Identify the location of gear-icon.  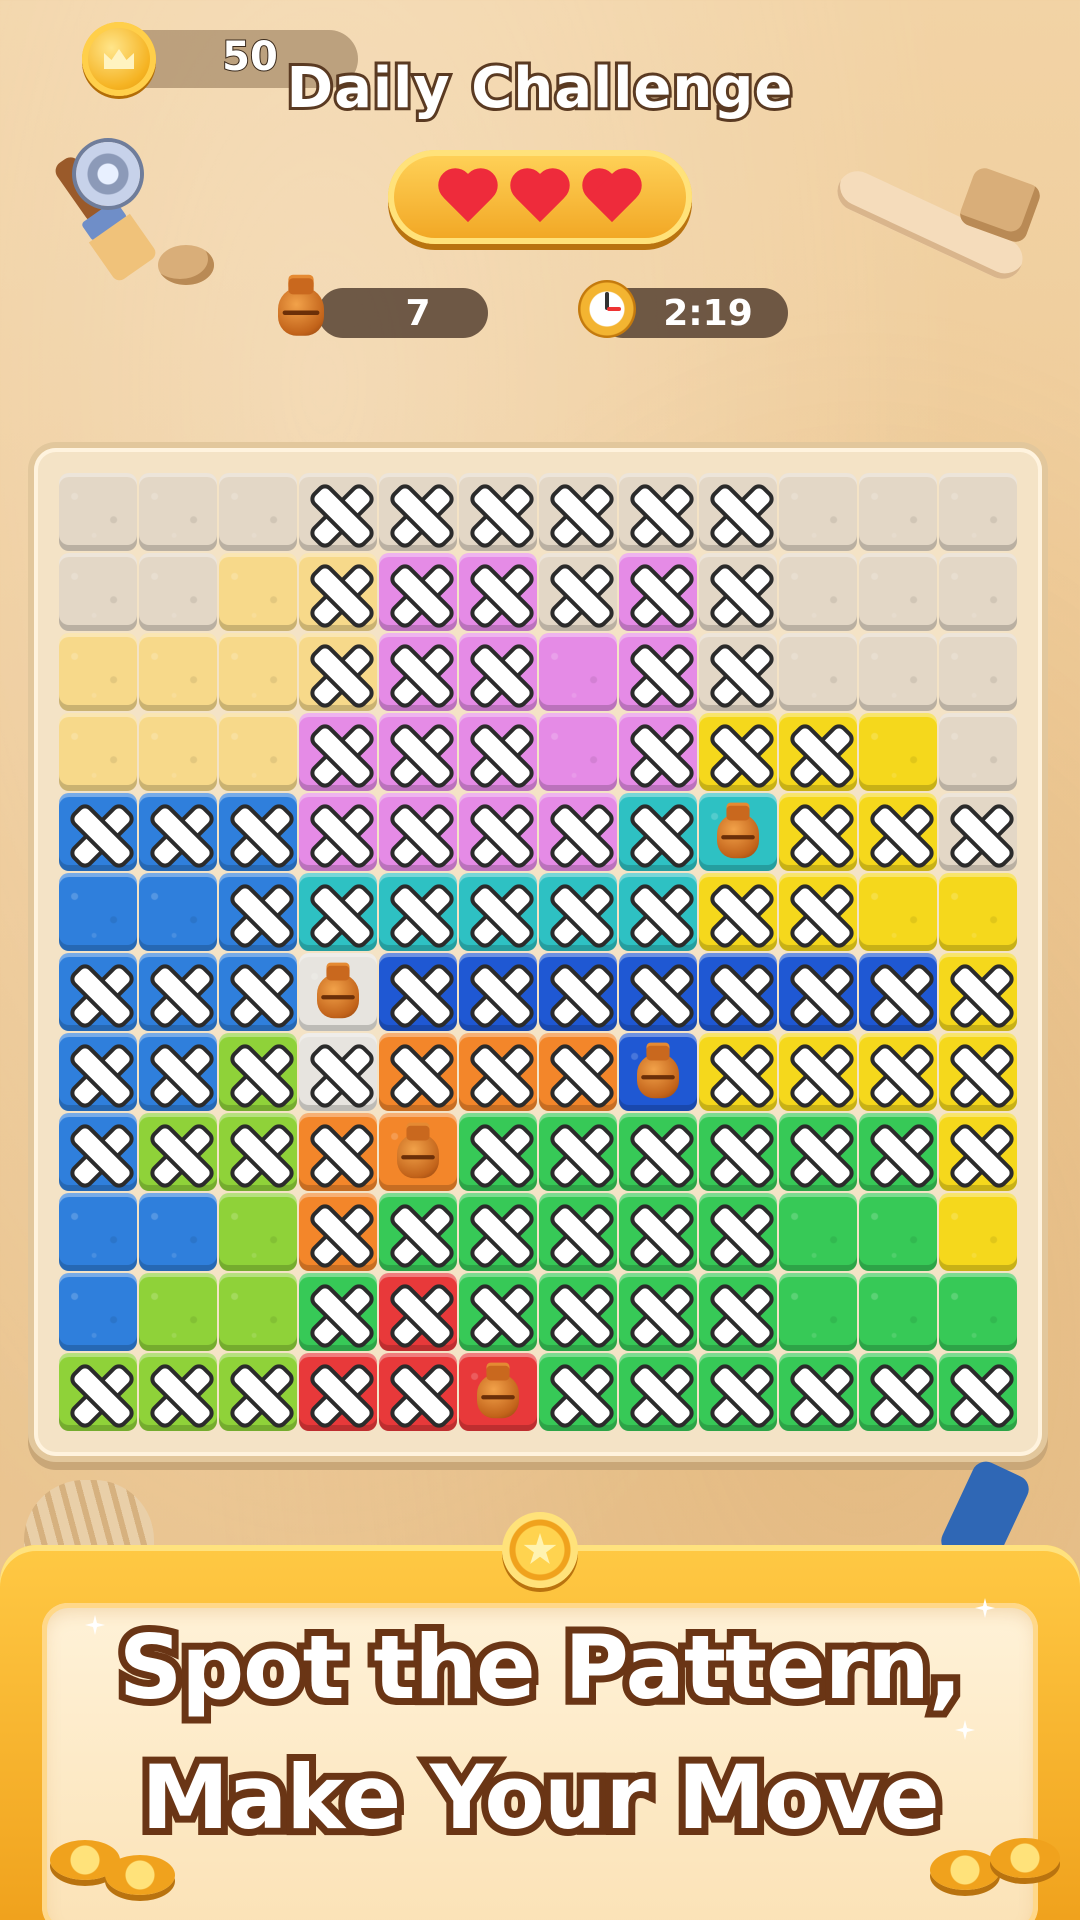
(108, 174).